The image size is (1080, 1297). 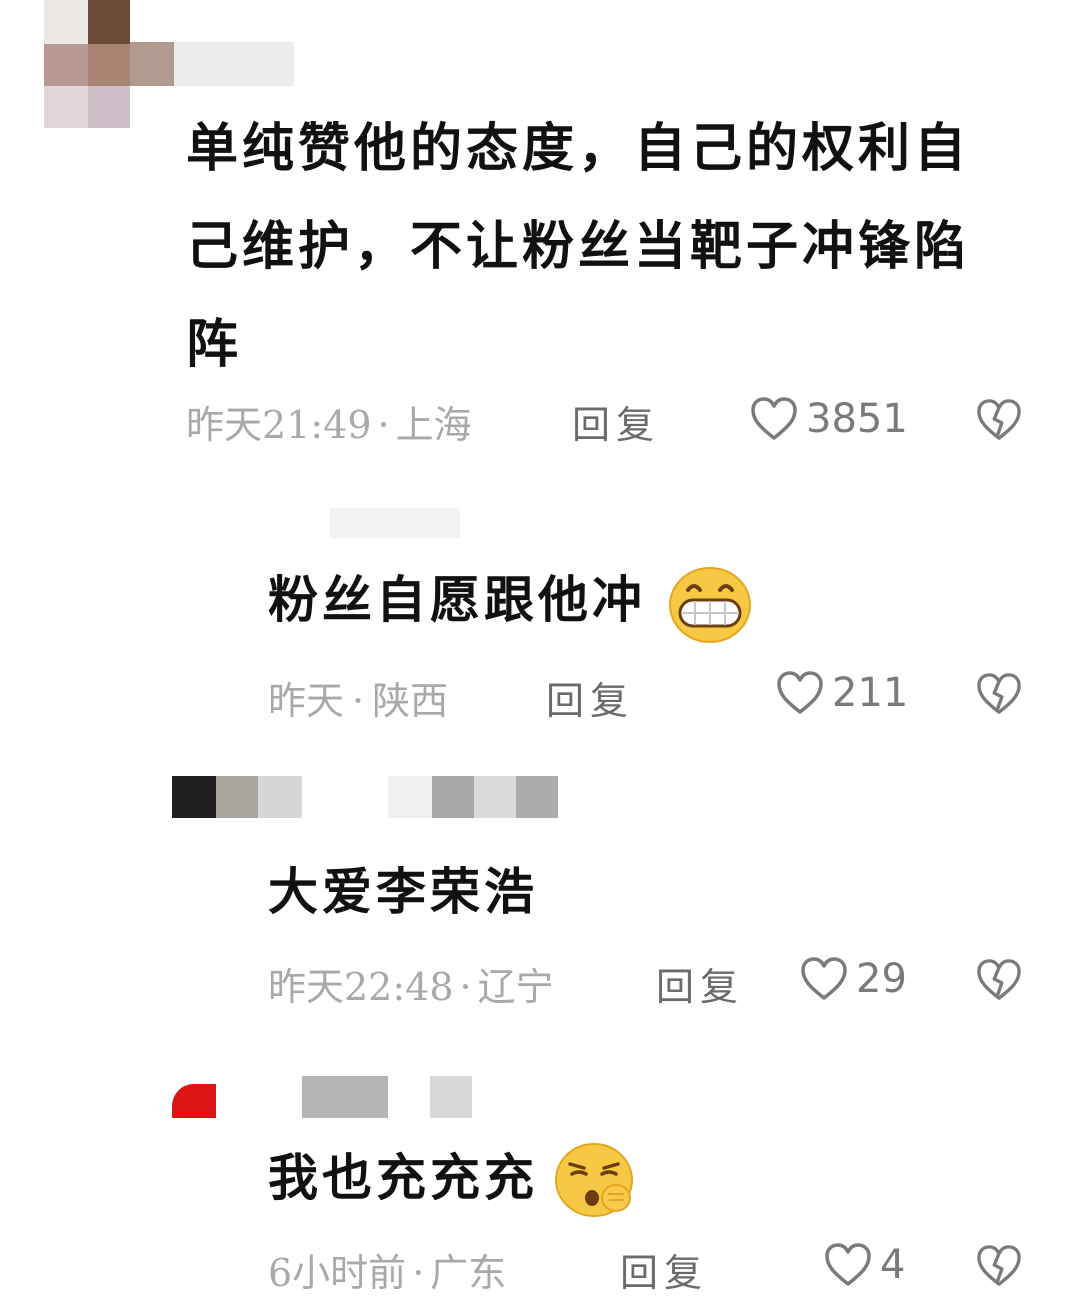 I want to click on comment-text: 我也充充充, so click(x=403, y=1177).